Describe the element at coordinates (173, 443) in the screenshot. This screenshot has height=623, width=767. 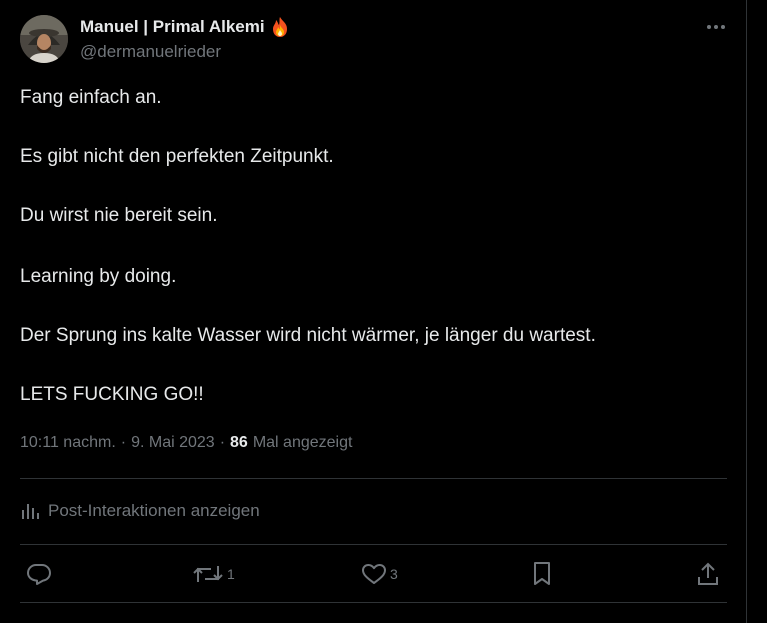
I see `tweet-date: 9. Mai 2023` at that location.